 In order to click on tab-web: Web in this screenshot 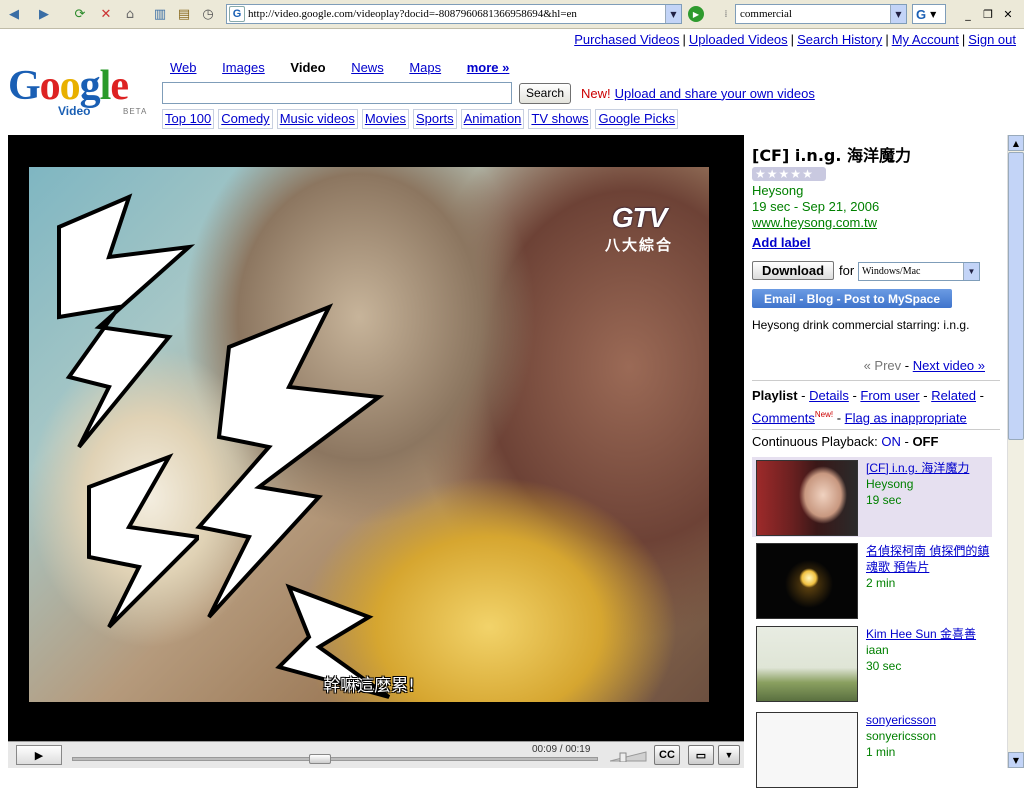, I will do `click(183, 67)`.